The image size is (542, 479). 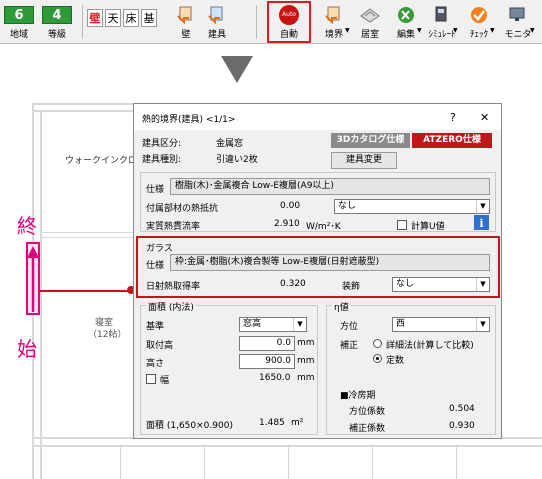 I want to click on soshoku-select: なし ▼, so click(x=441, y=284).